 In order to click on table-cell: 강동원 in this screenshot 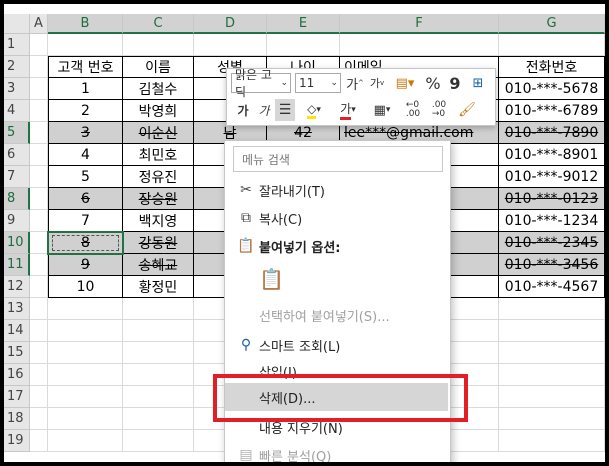, I will do `click(158, 243)`.